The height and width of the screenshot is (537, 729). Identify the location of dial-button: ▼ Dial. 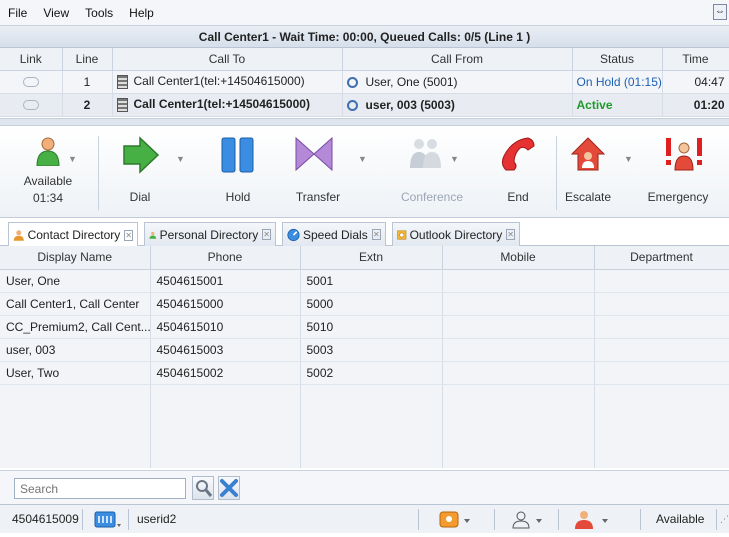
(158, 174).